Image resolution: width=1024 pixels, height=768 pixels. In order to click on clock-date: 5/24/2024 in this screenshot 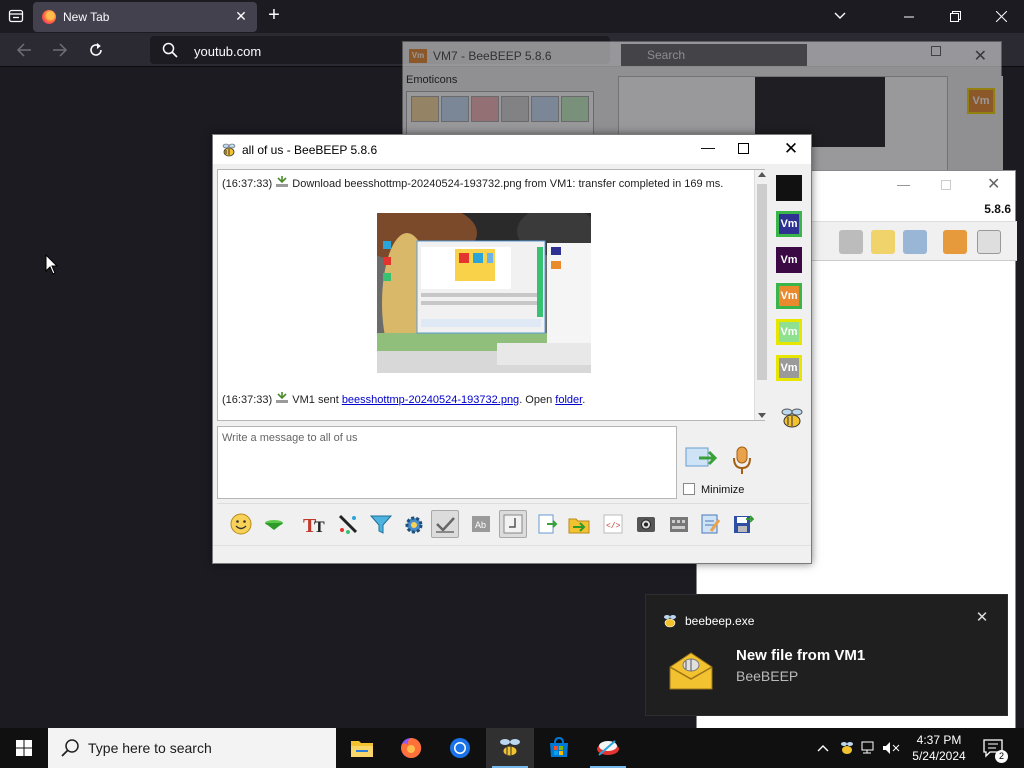, I will do `click(939, 756)`.